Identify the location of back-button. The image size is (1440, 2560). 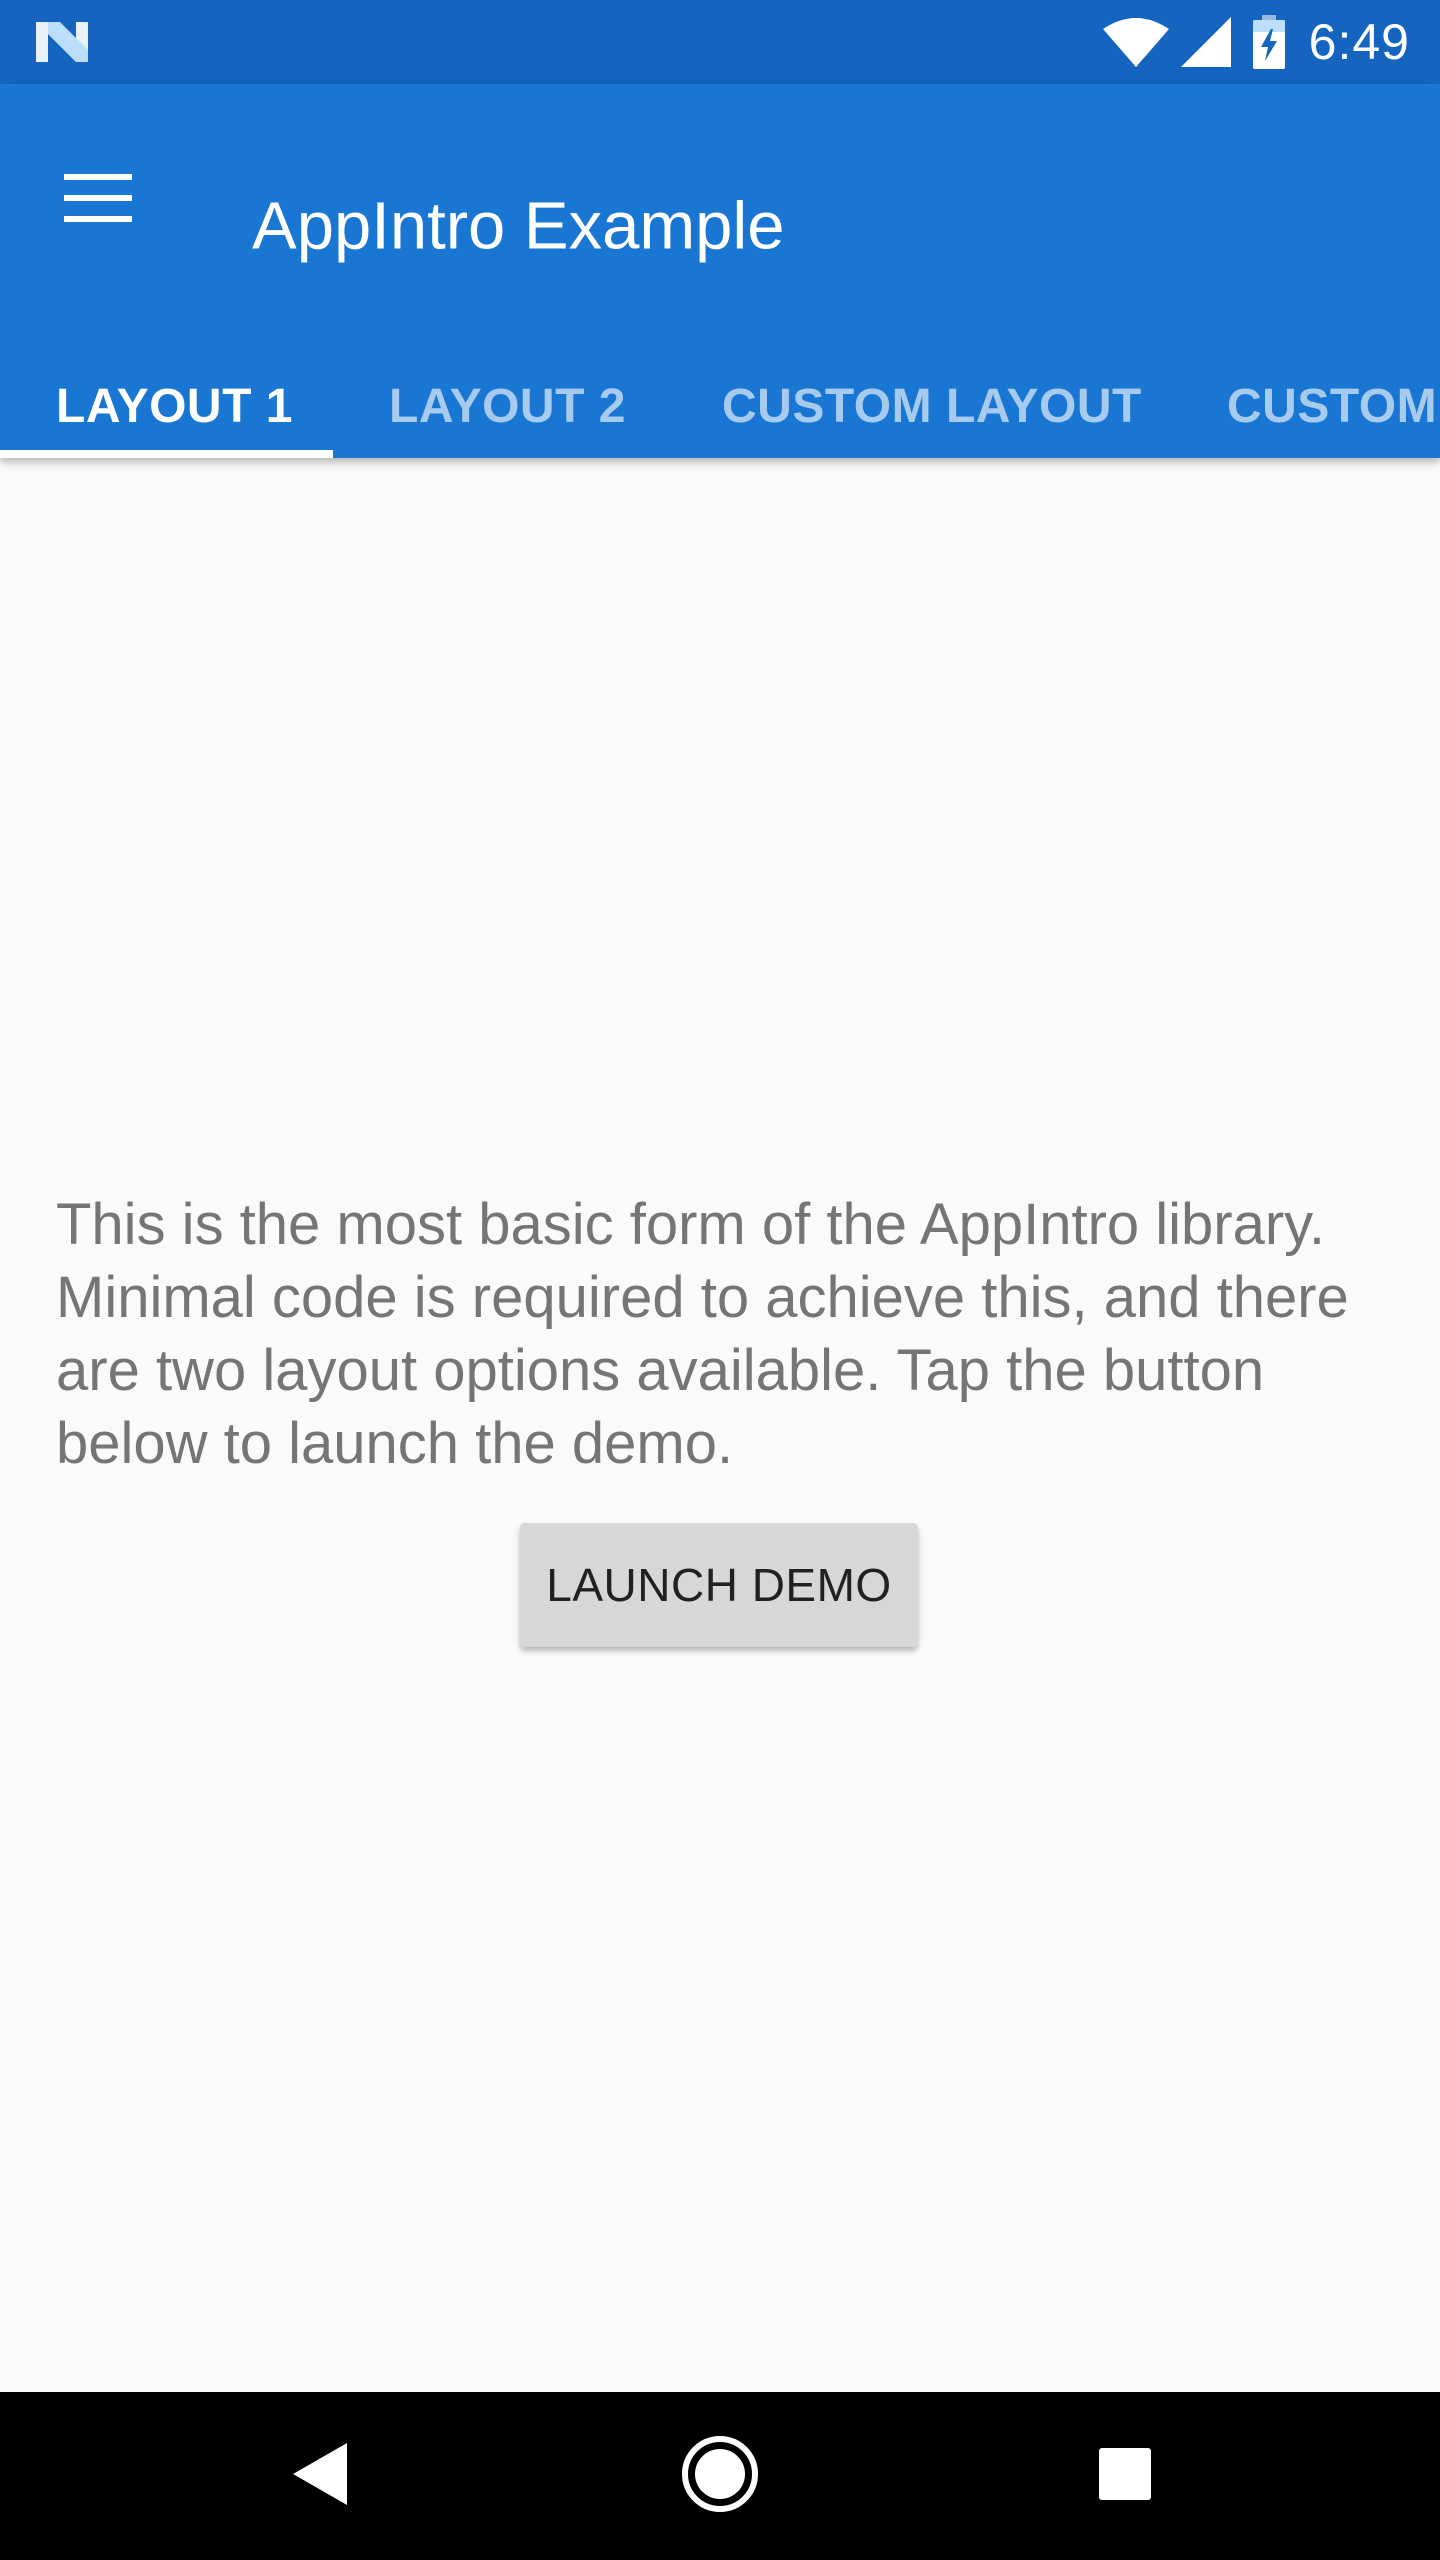
(320, 2476).